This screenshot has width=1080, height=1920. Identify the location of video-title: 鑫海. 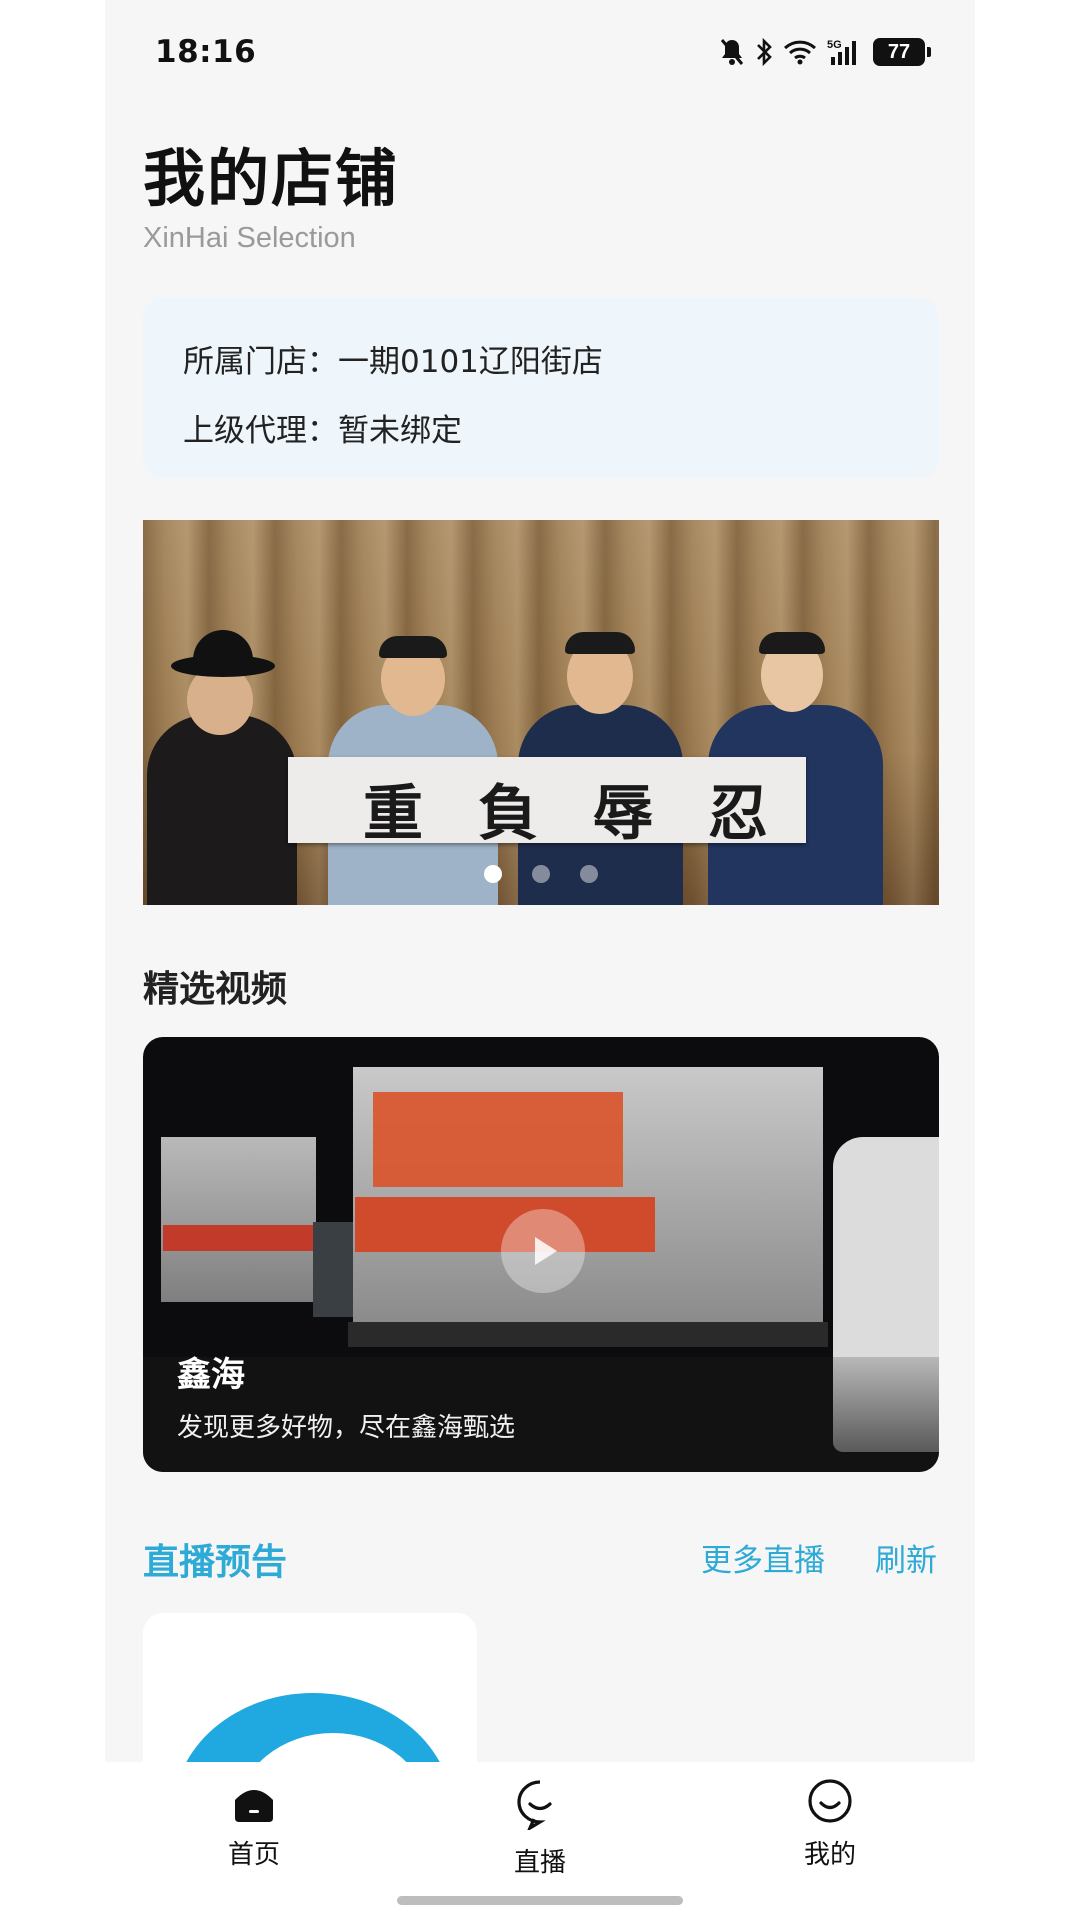
(211, 1375).